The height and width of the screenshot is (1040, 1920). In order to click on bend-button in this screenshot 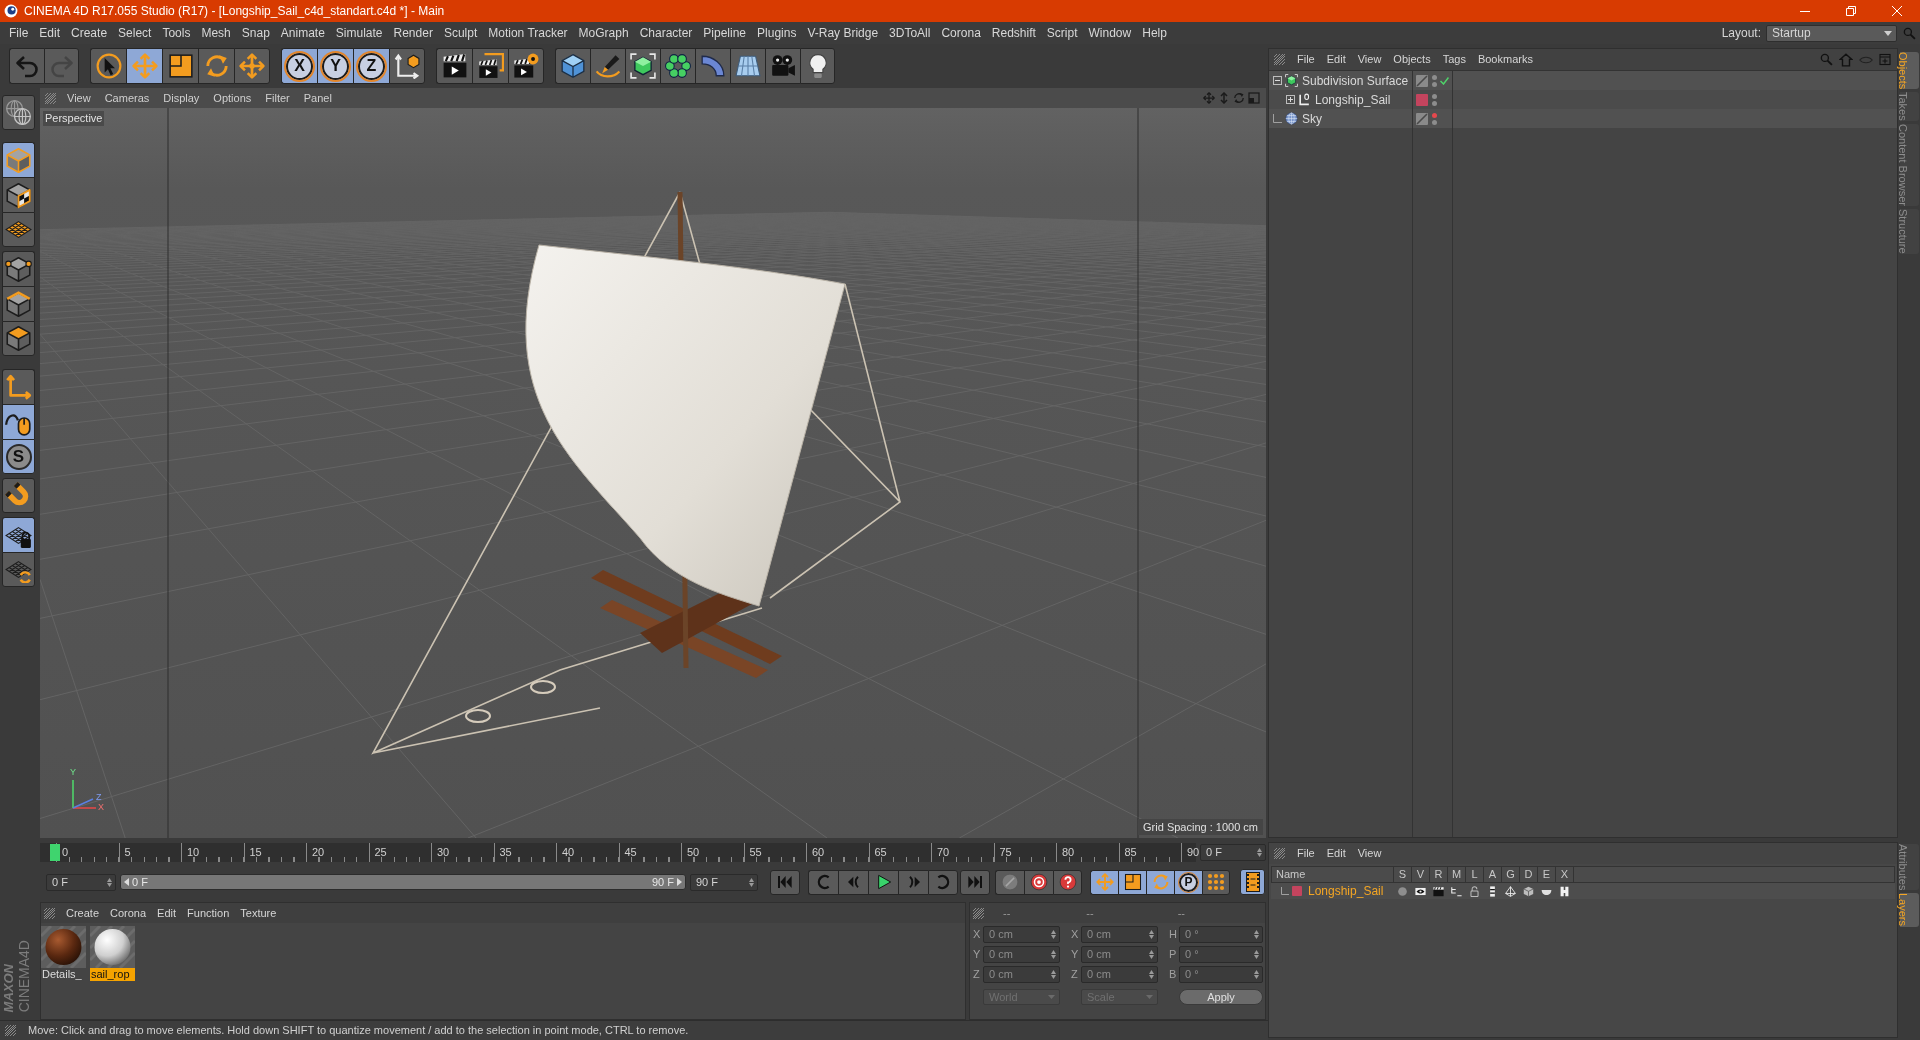, I will do `click(712, 66)`.